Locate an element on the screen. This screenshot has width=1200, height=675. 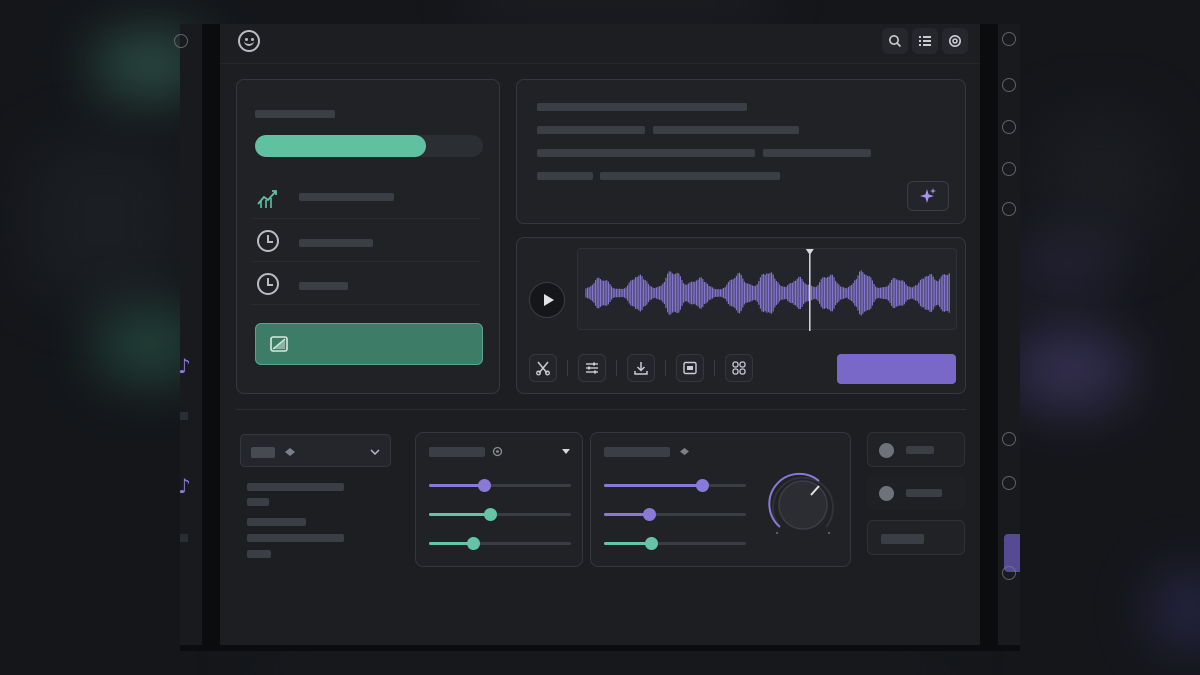
adjust-button is located at coordinates (592, 368).